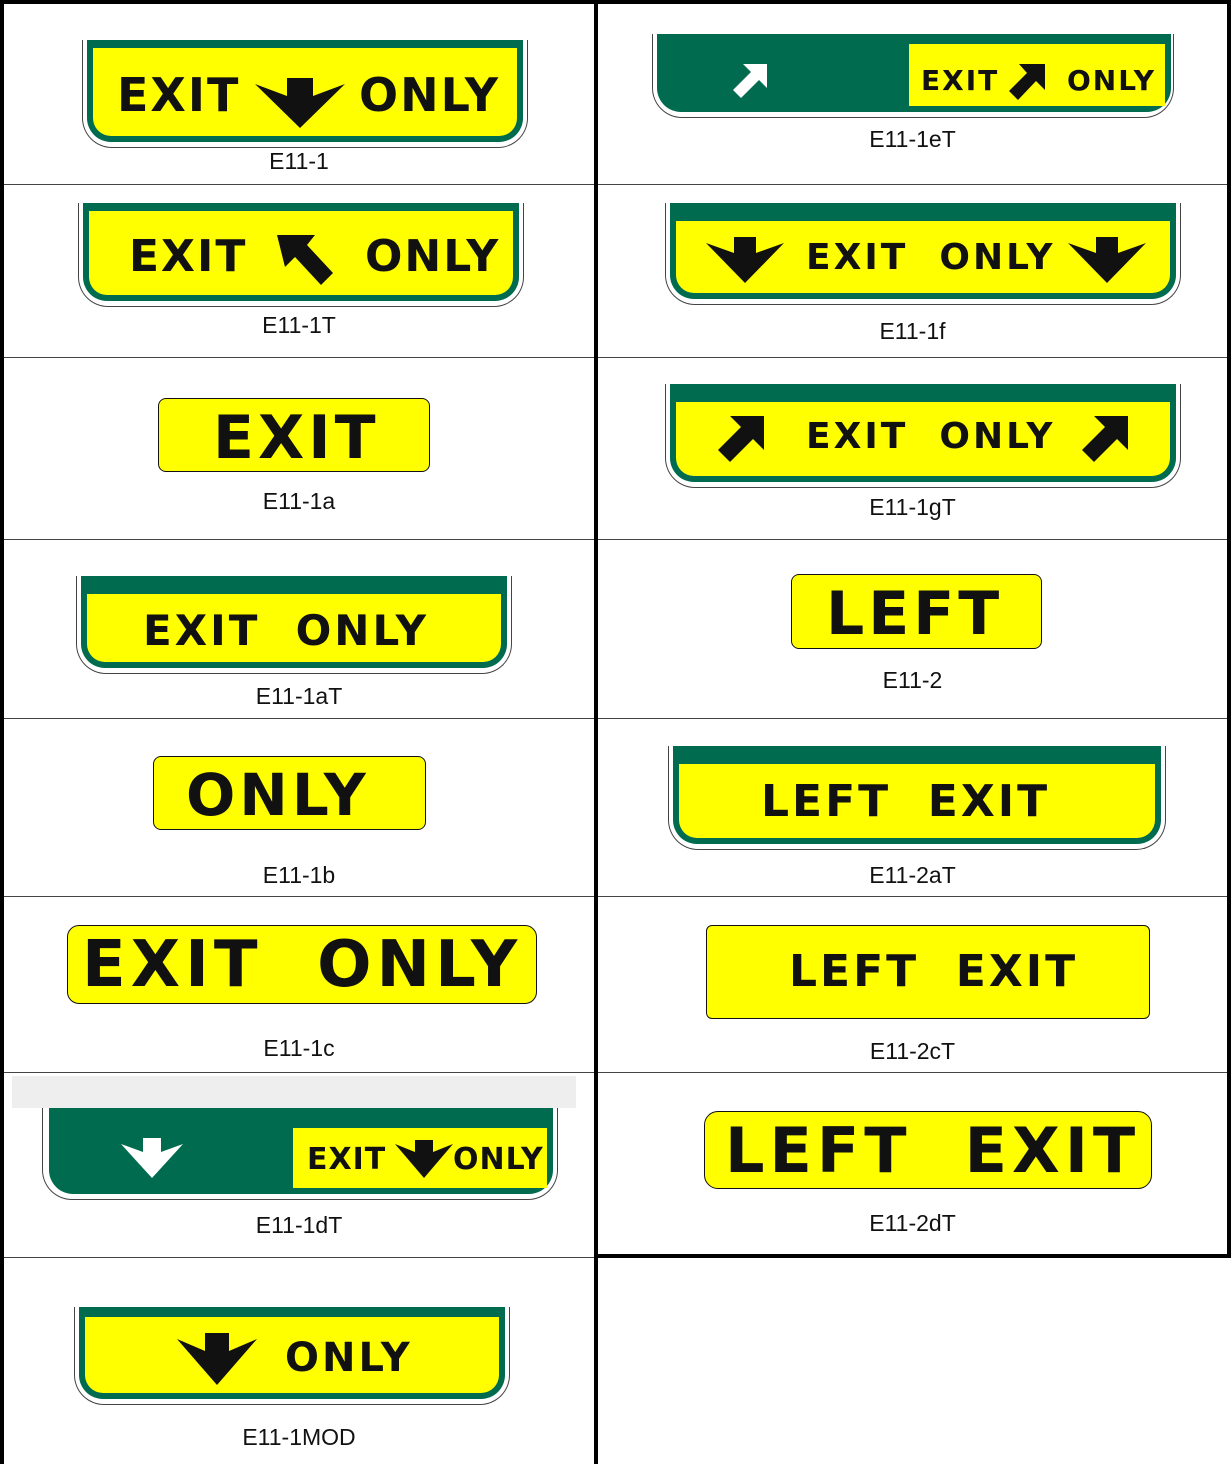  I want to click on sign-e11-1at: EXIT ONLY, so click(294, 625).